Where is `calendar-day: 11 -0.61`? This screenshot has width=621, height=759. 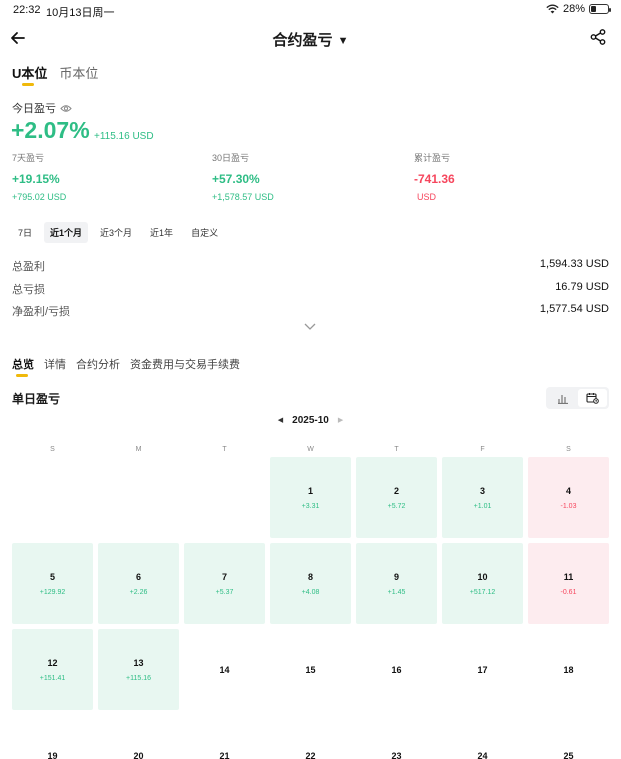 calendar-day: 11 -0.61 is located at coordinates (568, 583).